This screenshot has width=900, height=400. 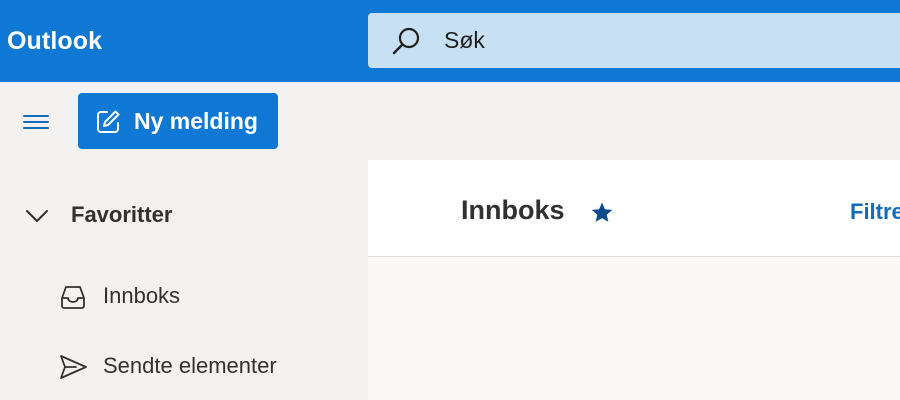 I want to click on new-message-label: Ny melding, so click(x=196, y=121).